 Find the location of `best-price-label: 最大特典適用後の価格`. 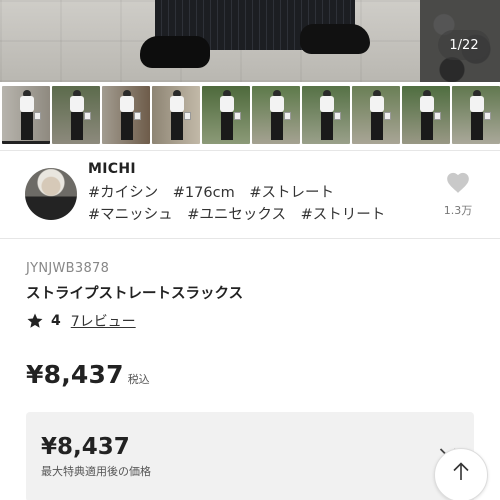

best-price-label: 最大特典適用後の価格 is located at coordinates (96, 471).